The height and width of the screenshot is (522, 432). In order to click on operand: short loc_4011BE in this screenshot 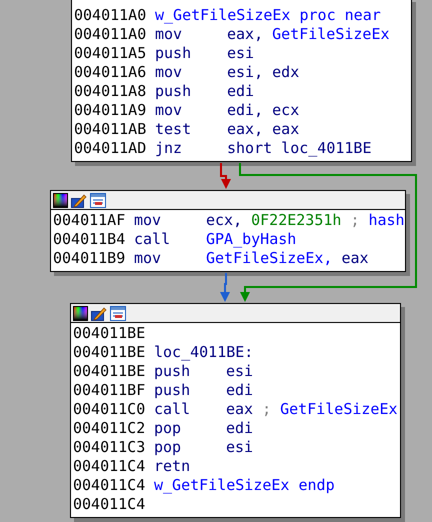, I will do `click(299, 148)`.